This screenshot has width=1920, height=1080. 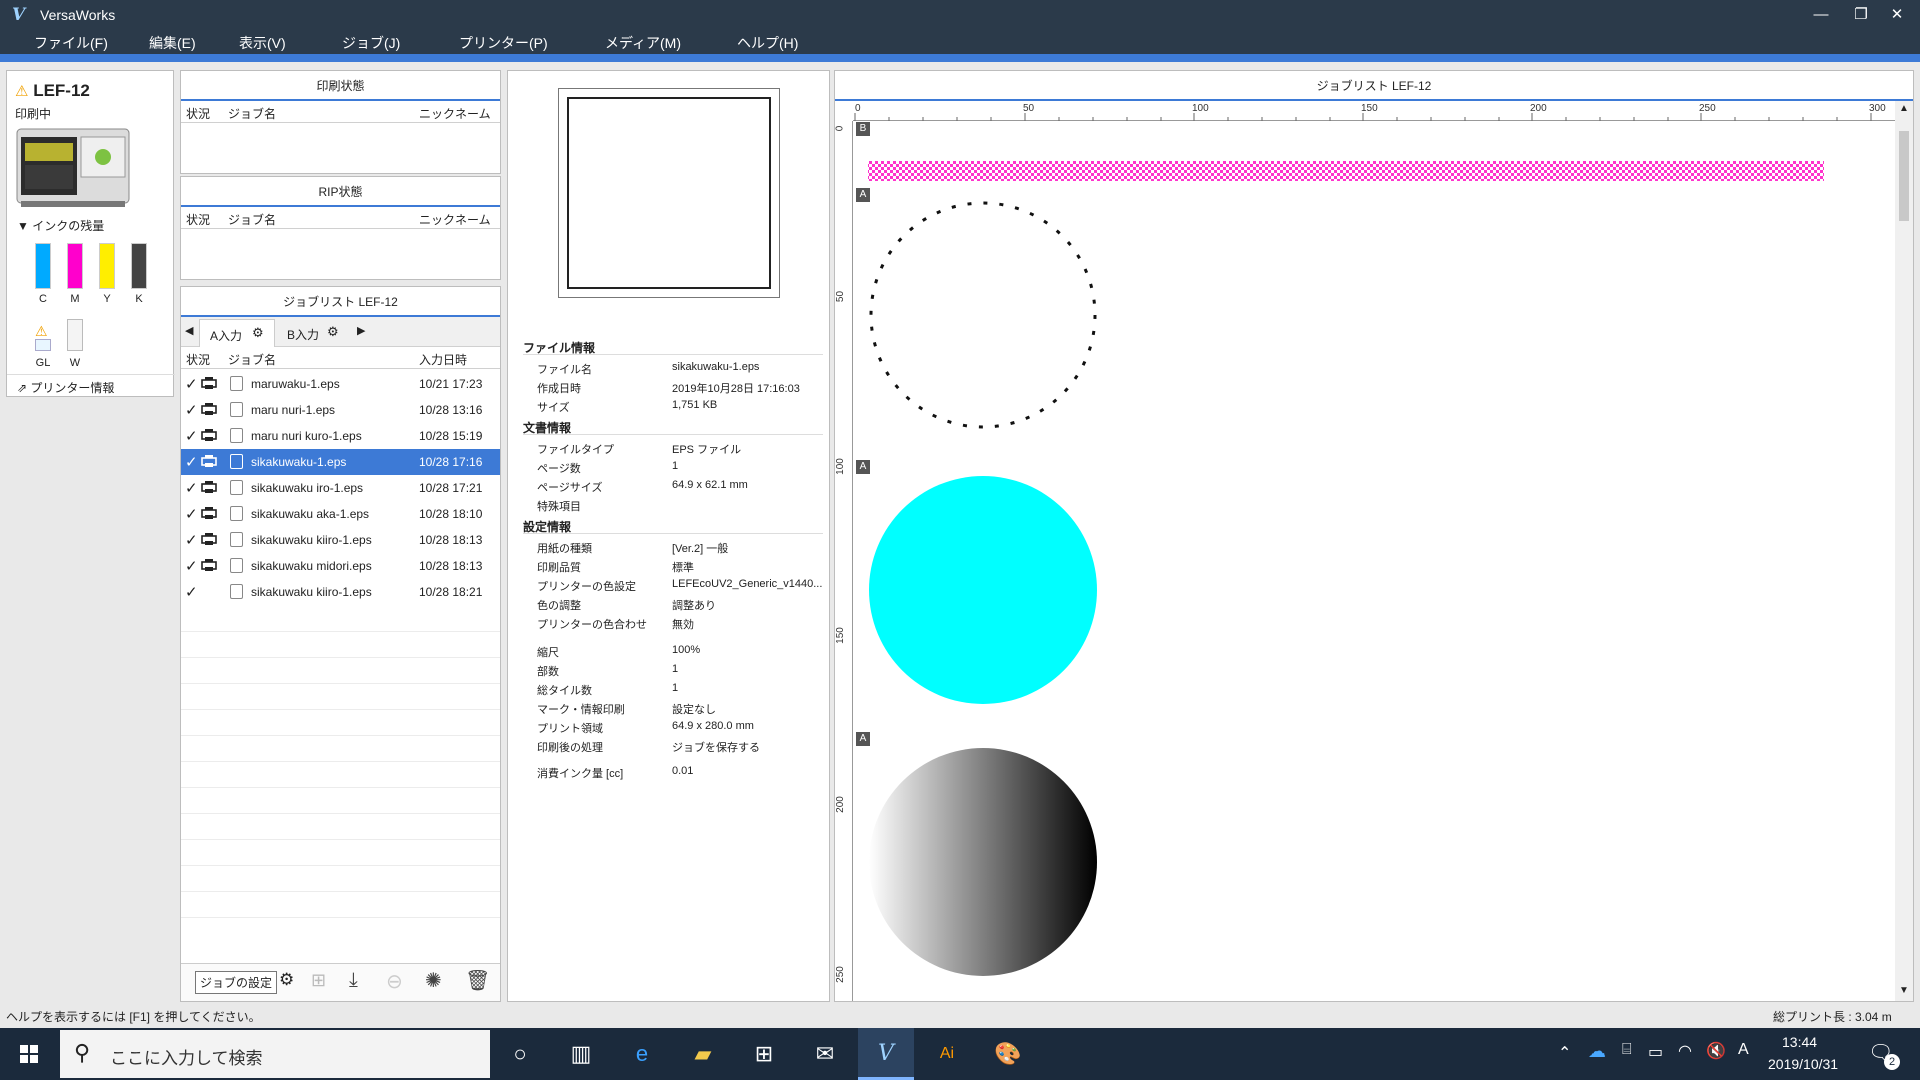 I want to click on job-name: maruwaku-1.eps, so click(x=295, y=384).